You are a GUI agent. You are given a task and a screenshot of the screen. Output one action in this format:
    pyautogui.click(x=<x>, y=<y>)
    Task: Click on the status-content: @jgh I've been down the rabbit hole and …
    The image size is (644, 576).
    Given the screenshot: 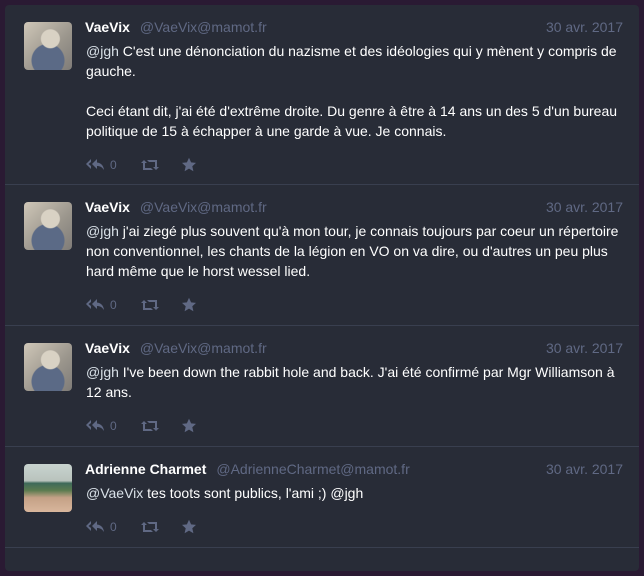 What is the action you would take?
    pyautogui.click(x=354, y=382)
    